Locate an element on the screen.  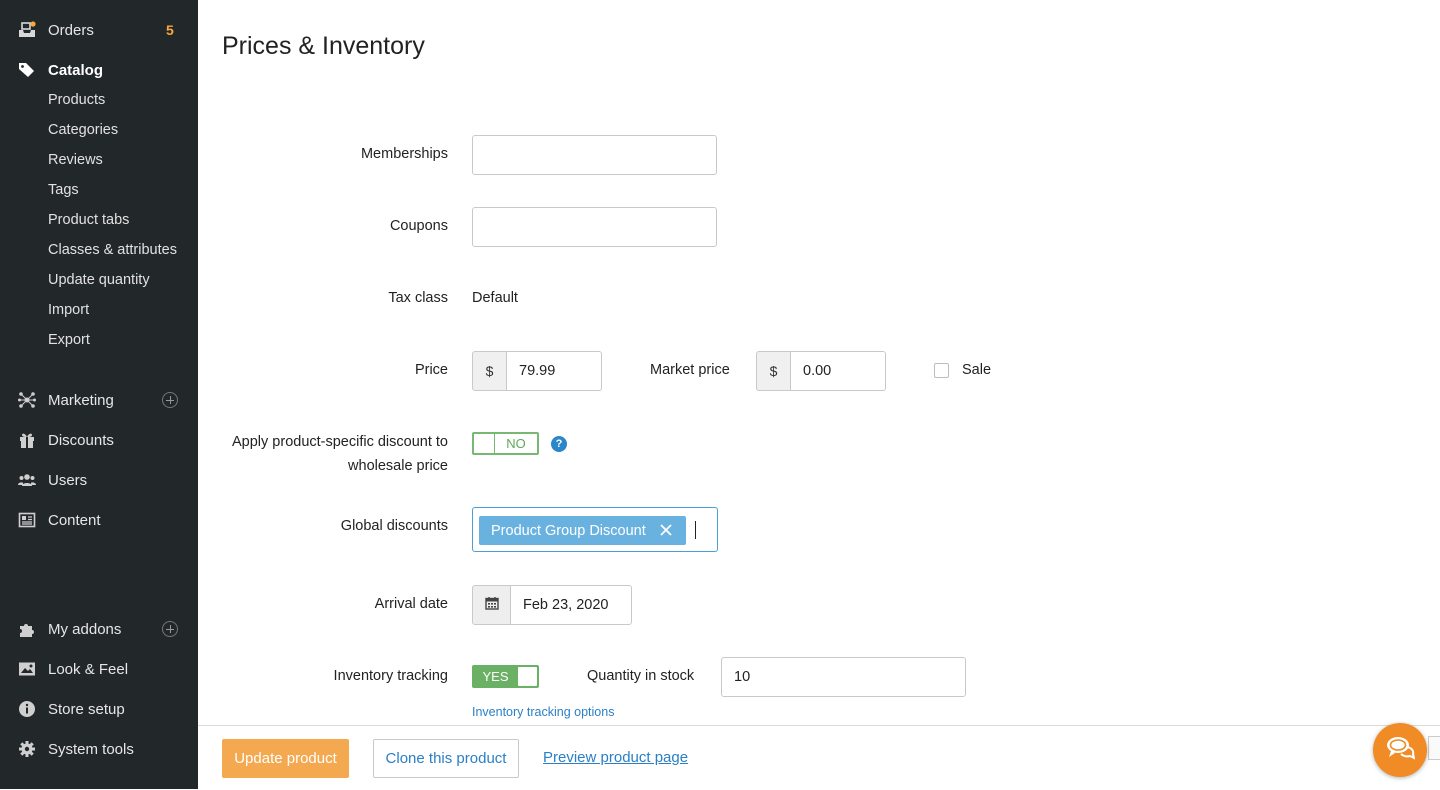
sidebar-item-look-feel: Look & Feel is located at coordinates (99, 669).